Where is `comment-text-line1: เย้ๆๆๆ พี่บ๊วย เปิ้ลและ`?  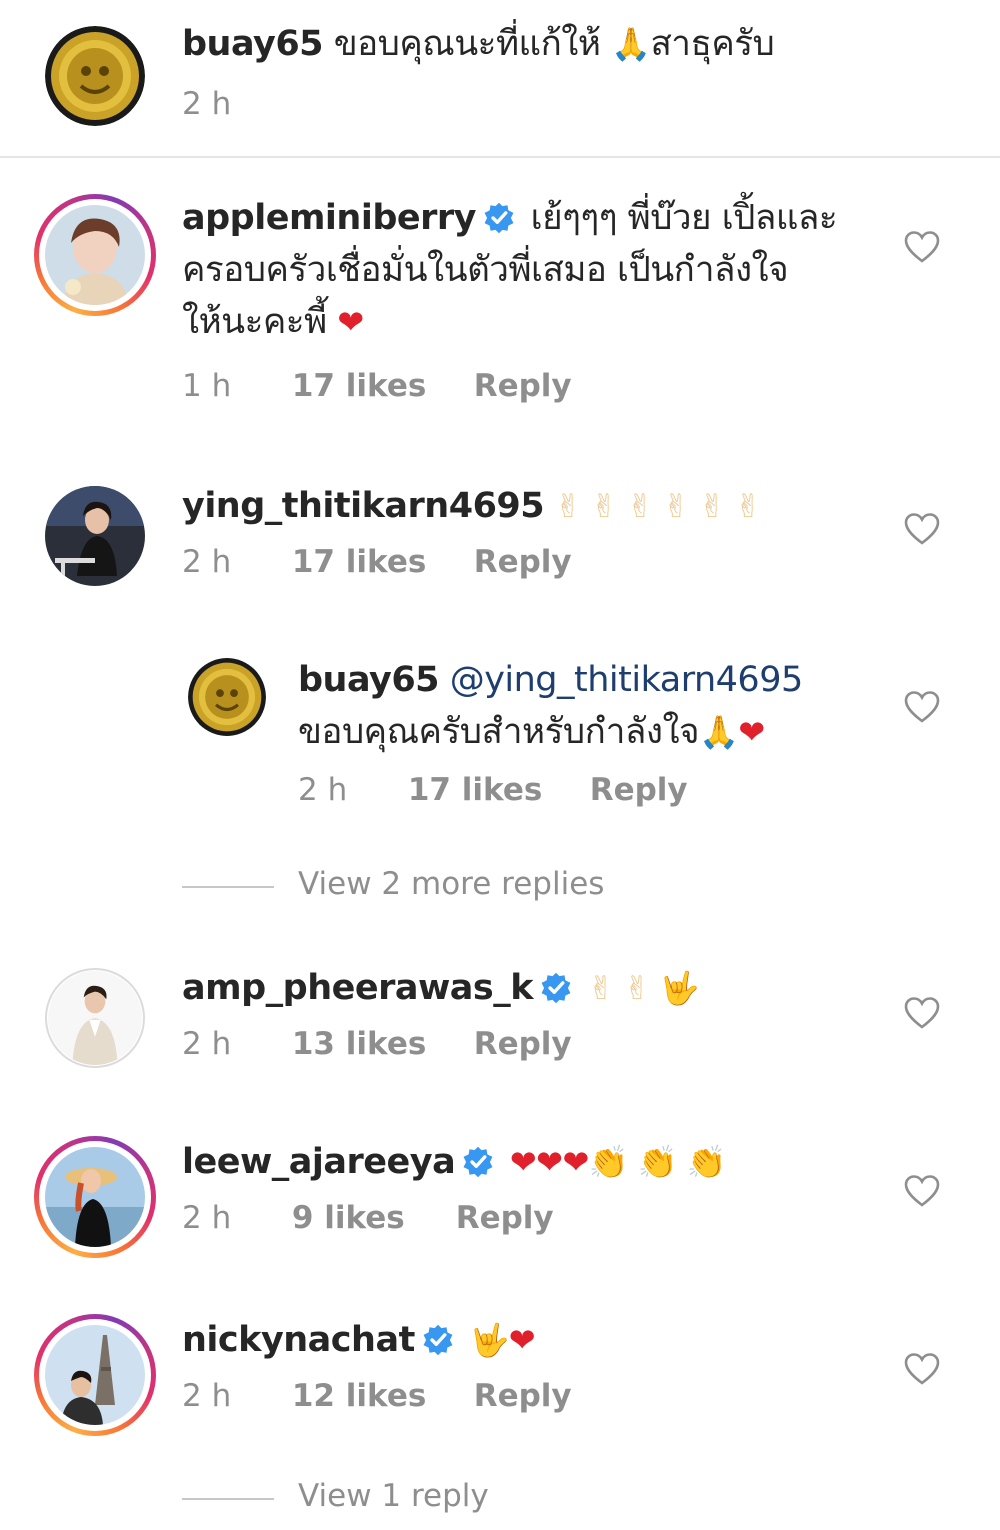
comment-text-line1: เย้ๆๆๆ พี่บ๊วย เปิ้ลและ is located at coordinates (684, 218).